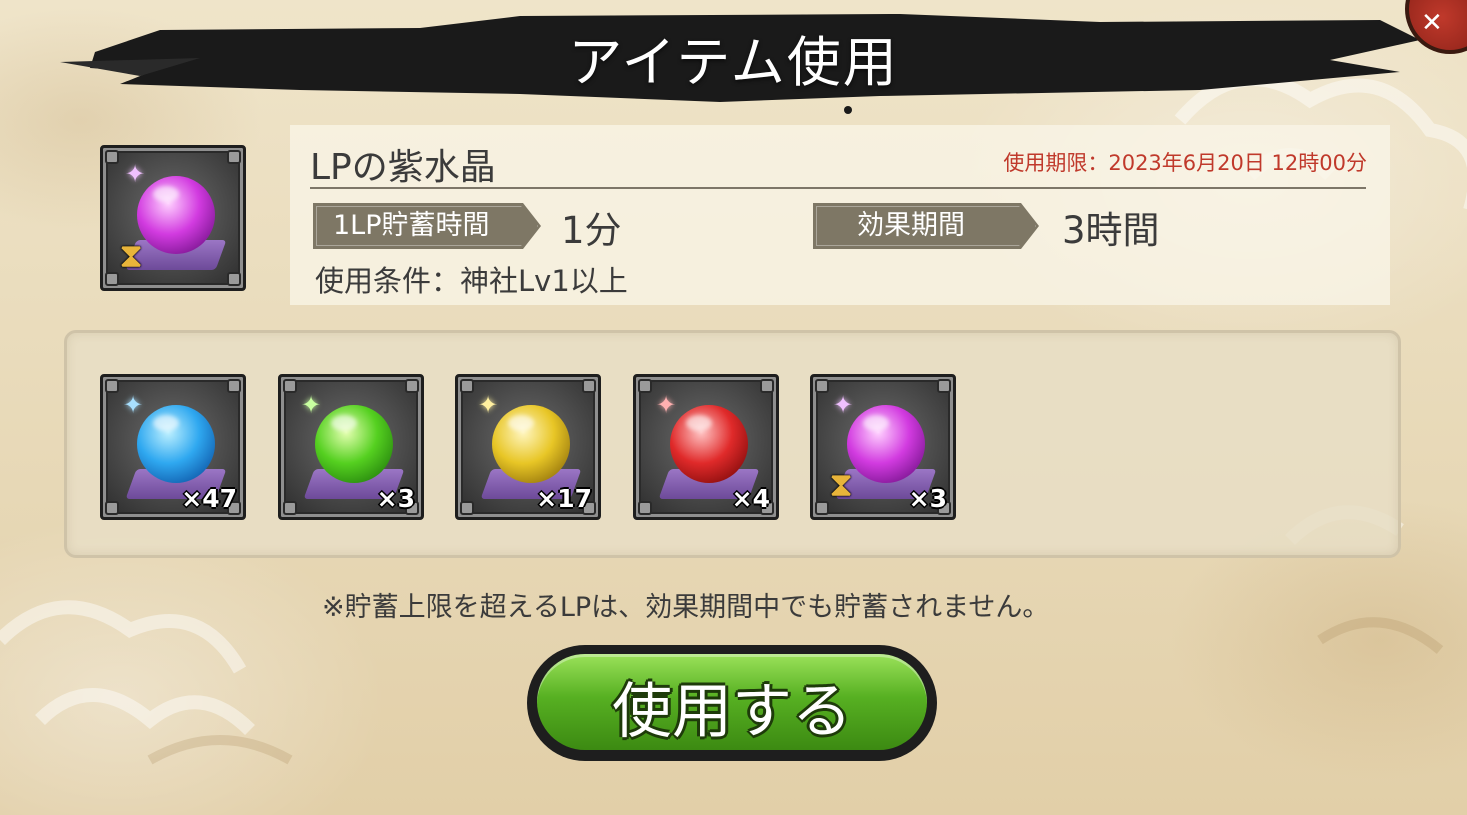 This screenshot has width=1467, height=815. What do you see at coordinates (427, 226) in the screenshot?
I see `lp-time-label: 1LP貯蓄時間` at bounding box center [427, 226].